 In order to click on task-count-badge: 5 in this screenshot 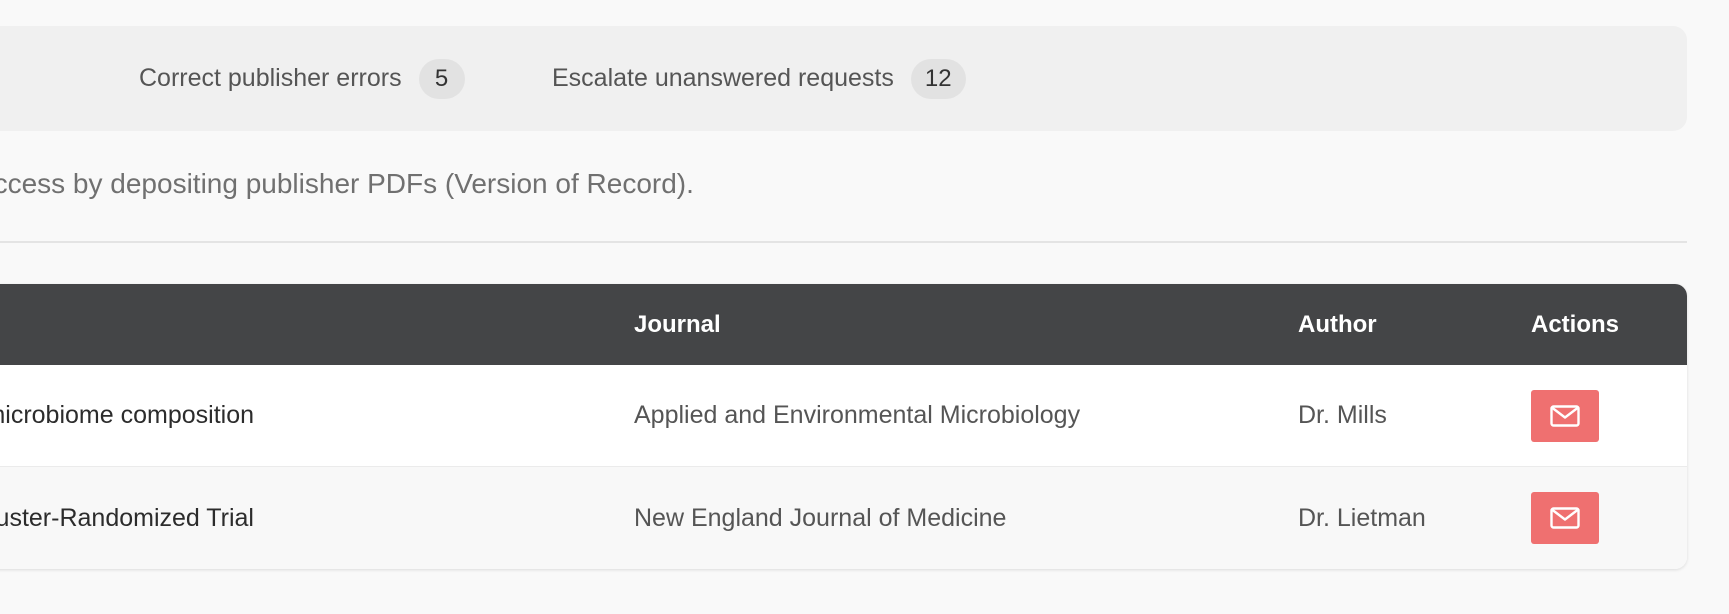, I will do `click(441, 78)`.